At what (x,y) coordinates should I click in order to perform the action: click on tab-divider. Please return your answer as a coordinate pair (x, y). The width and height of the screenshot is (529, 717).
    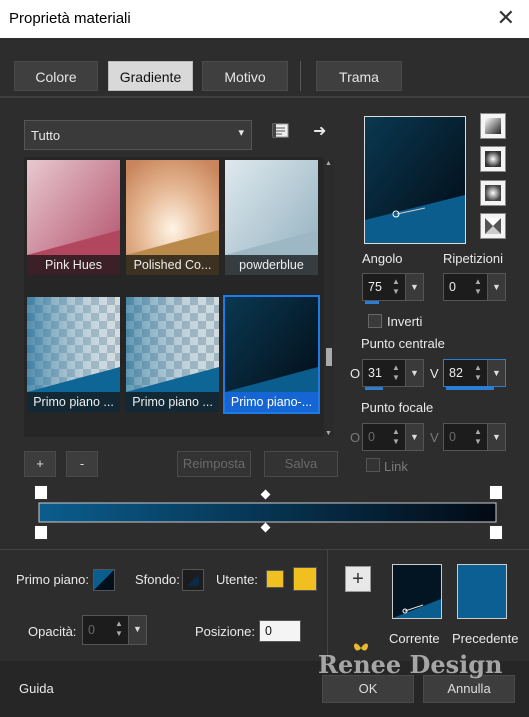
    Looking at the image, I should click on (264, 97).